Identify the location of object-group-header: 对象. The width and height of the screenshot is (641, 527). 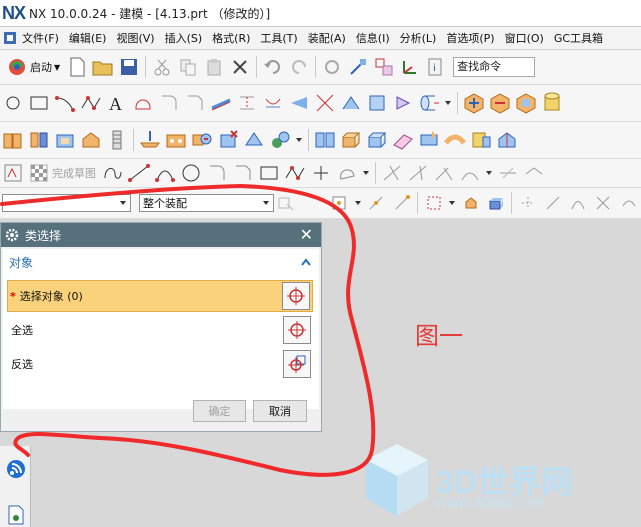
(161, 262).